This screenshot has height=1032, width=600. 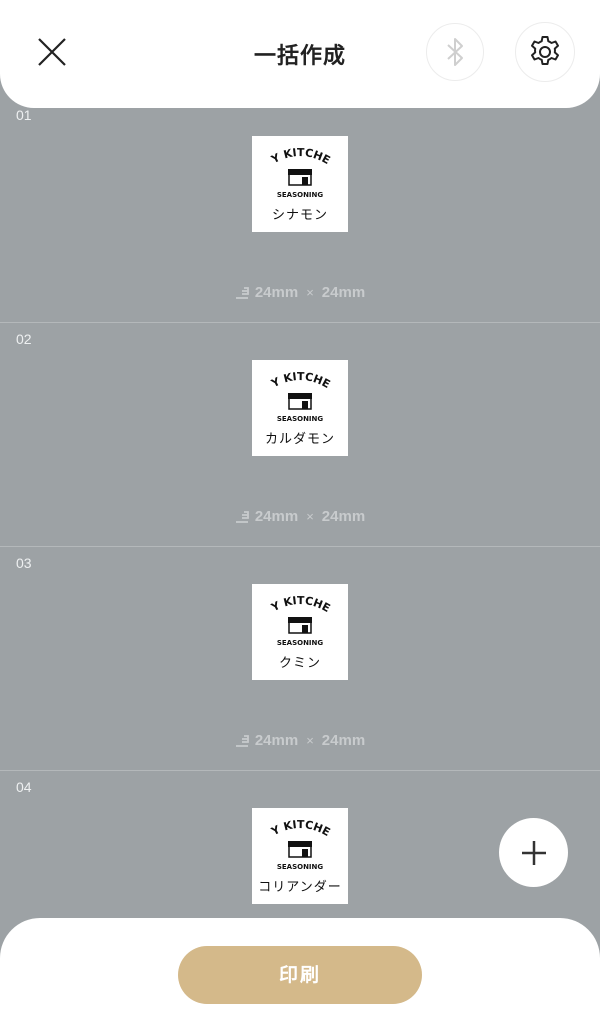 I want to click on row-number: 04, so click(x=24, y=787).